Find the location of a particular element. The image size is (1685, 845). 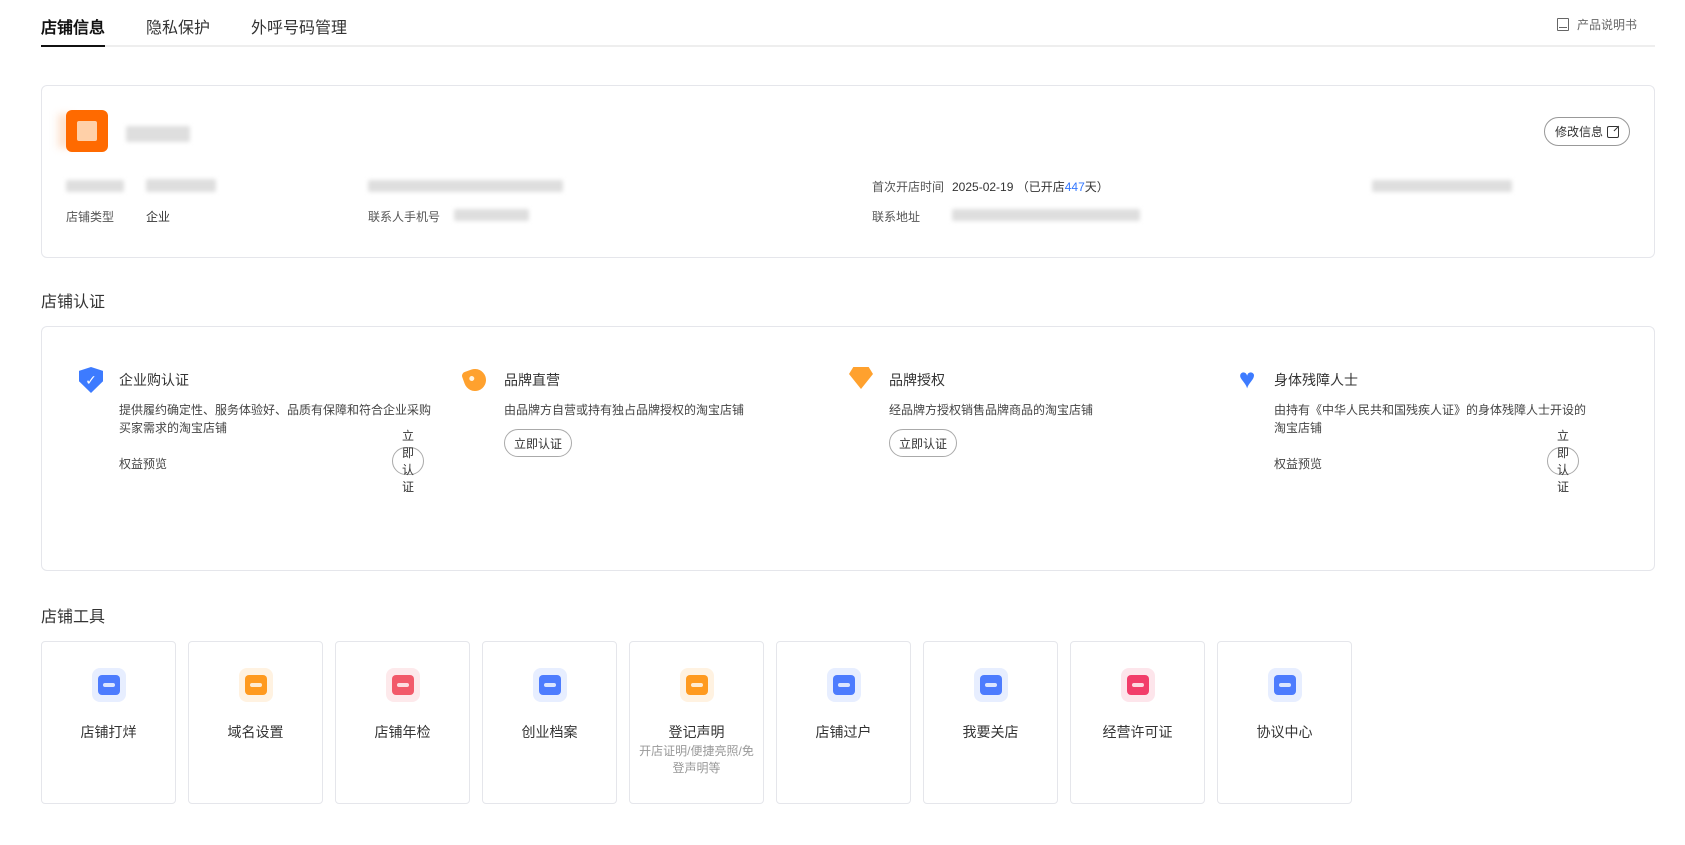

shop-name-redacted is located at coordinates (158, 134).